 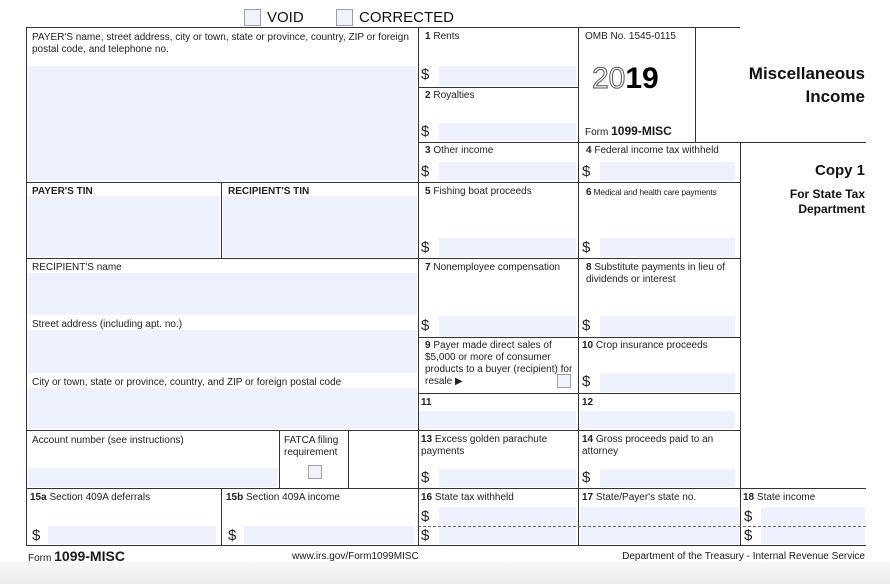 What do you see at coordinates (425, 516) in the screenshot?
I see `box16-dollar-1: $` at bounding box center [425, 516].